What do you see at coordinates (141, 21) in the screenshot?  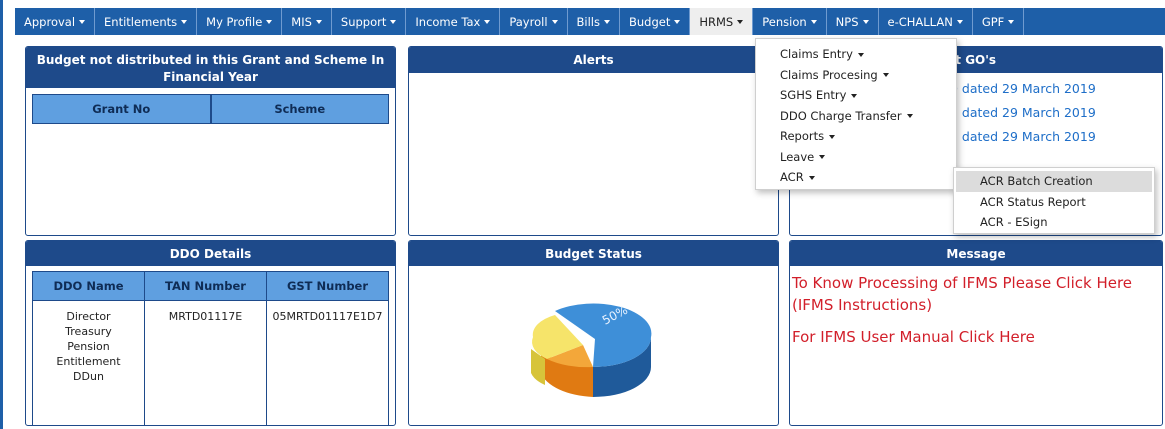 I see `nav-label: Entitlements` at bounding box center [141, 21].